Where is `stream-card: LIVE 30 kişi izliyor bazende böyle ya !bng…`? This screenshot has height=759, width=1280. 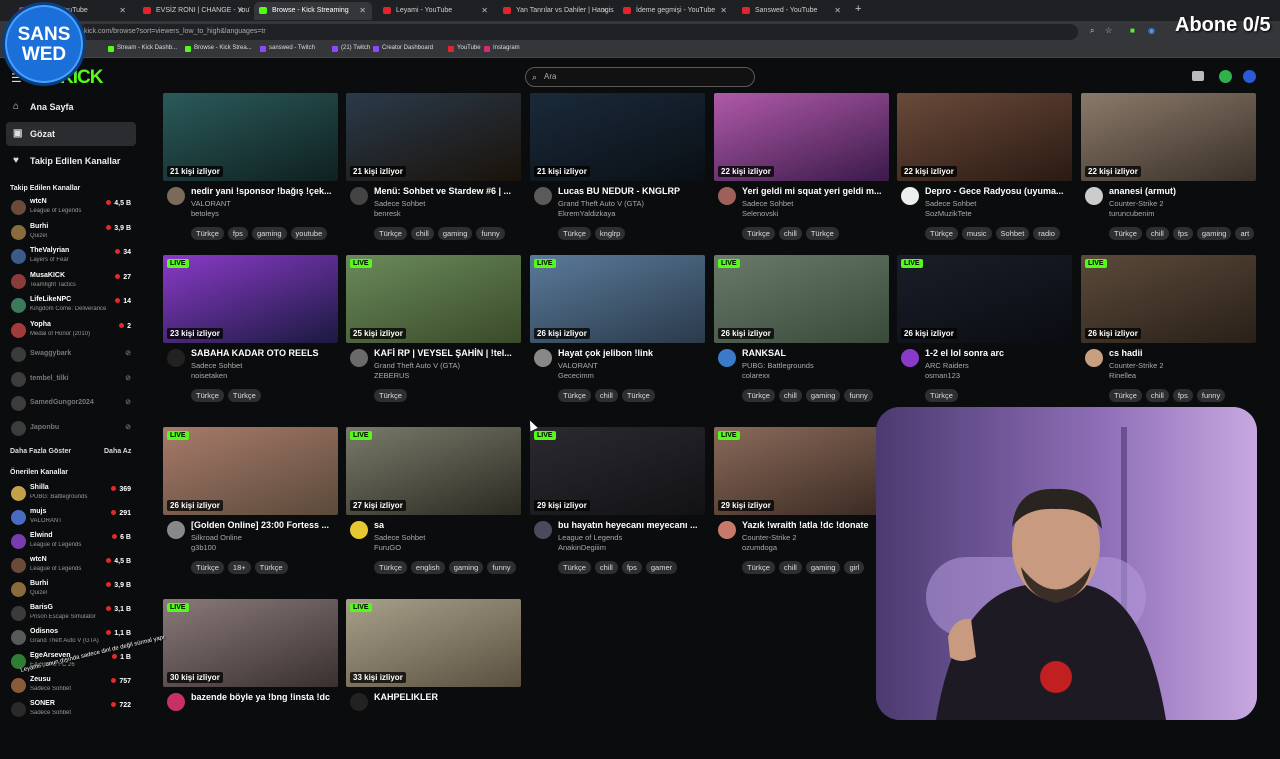
stream-card: LIVE 30 kişi izliyor bazende böyle ya !bng… is located at coordinates (250, 679).